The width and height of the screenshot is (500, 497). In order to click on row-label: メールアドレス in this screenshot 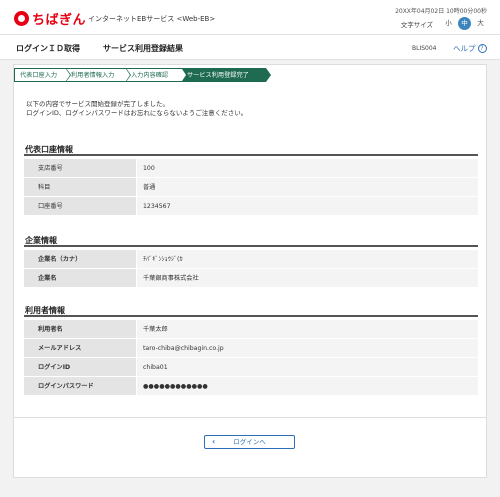, I will do `click(80, 348)`.